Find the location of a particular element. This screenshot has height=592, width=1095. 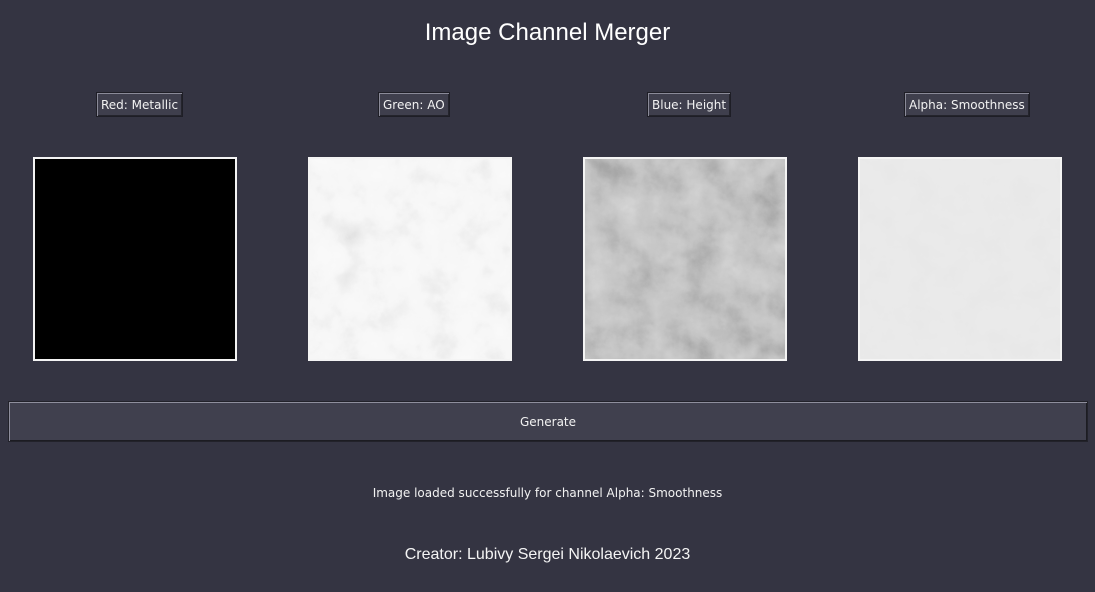

load-green-channel-button: Green: AO is located at coordinates (414, 104).